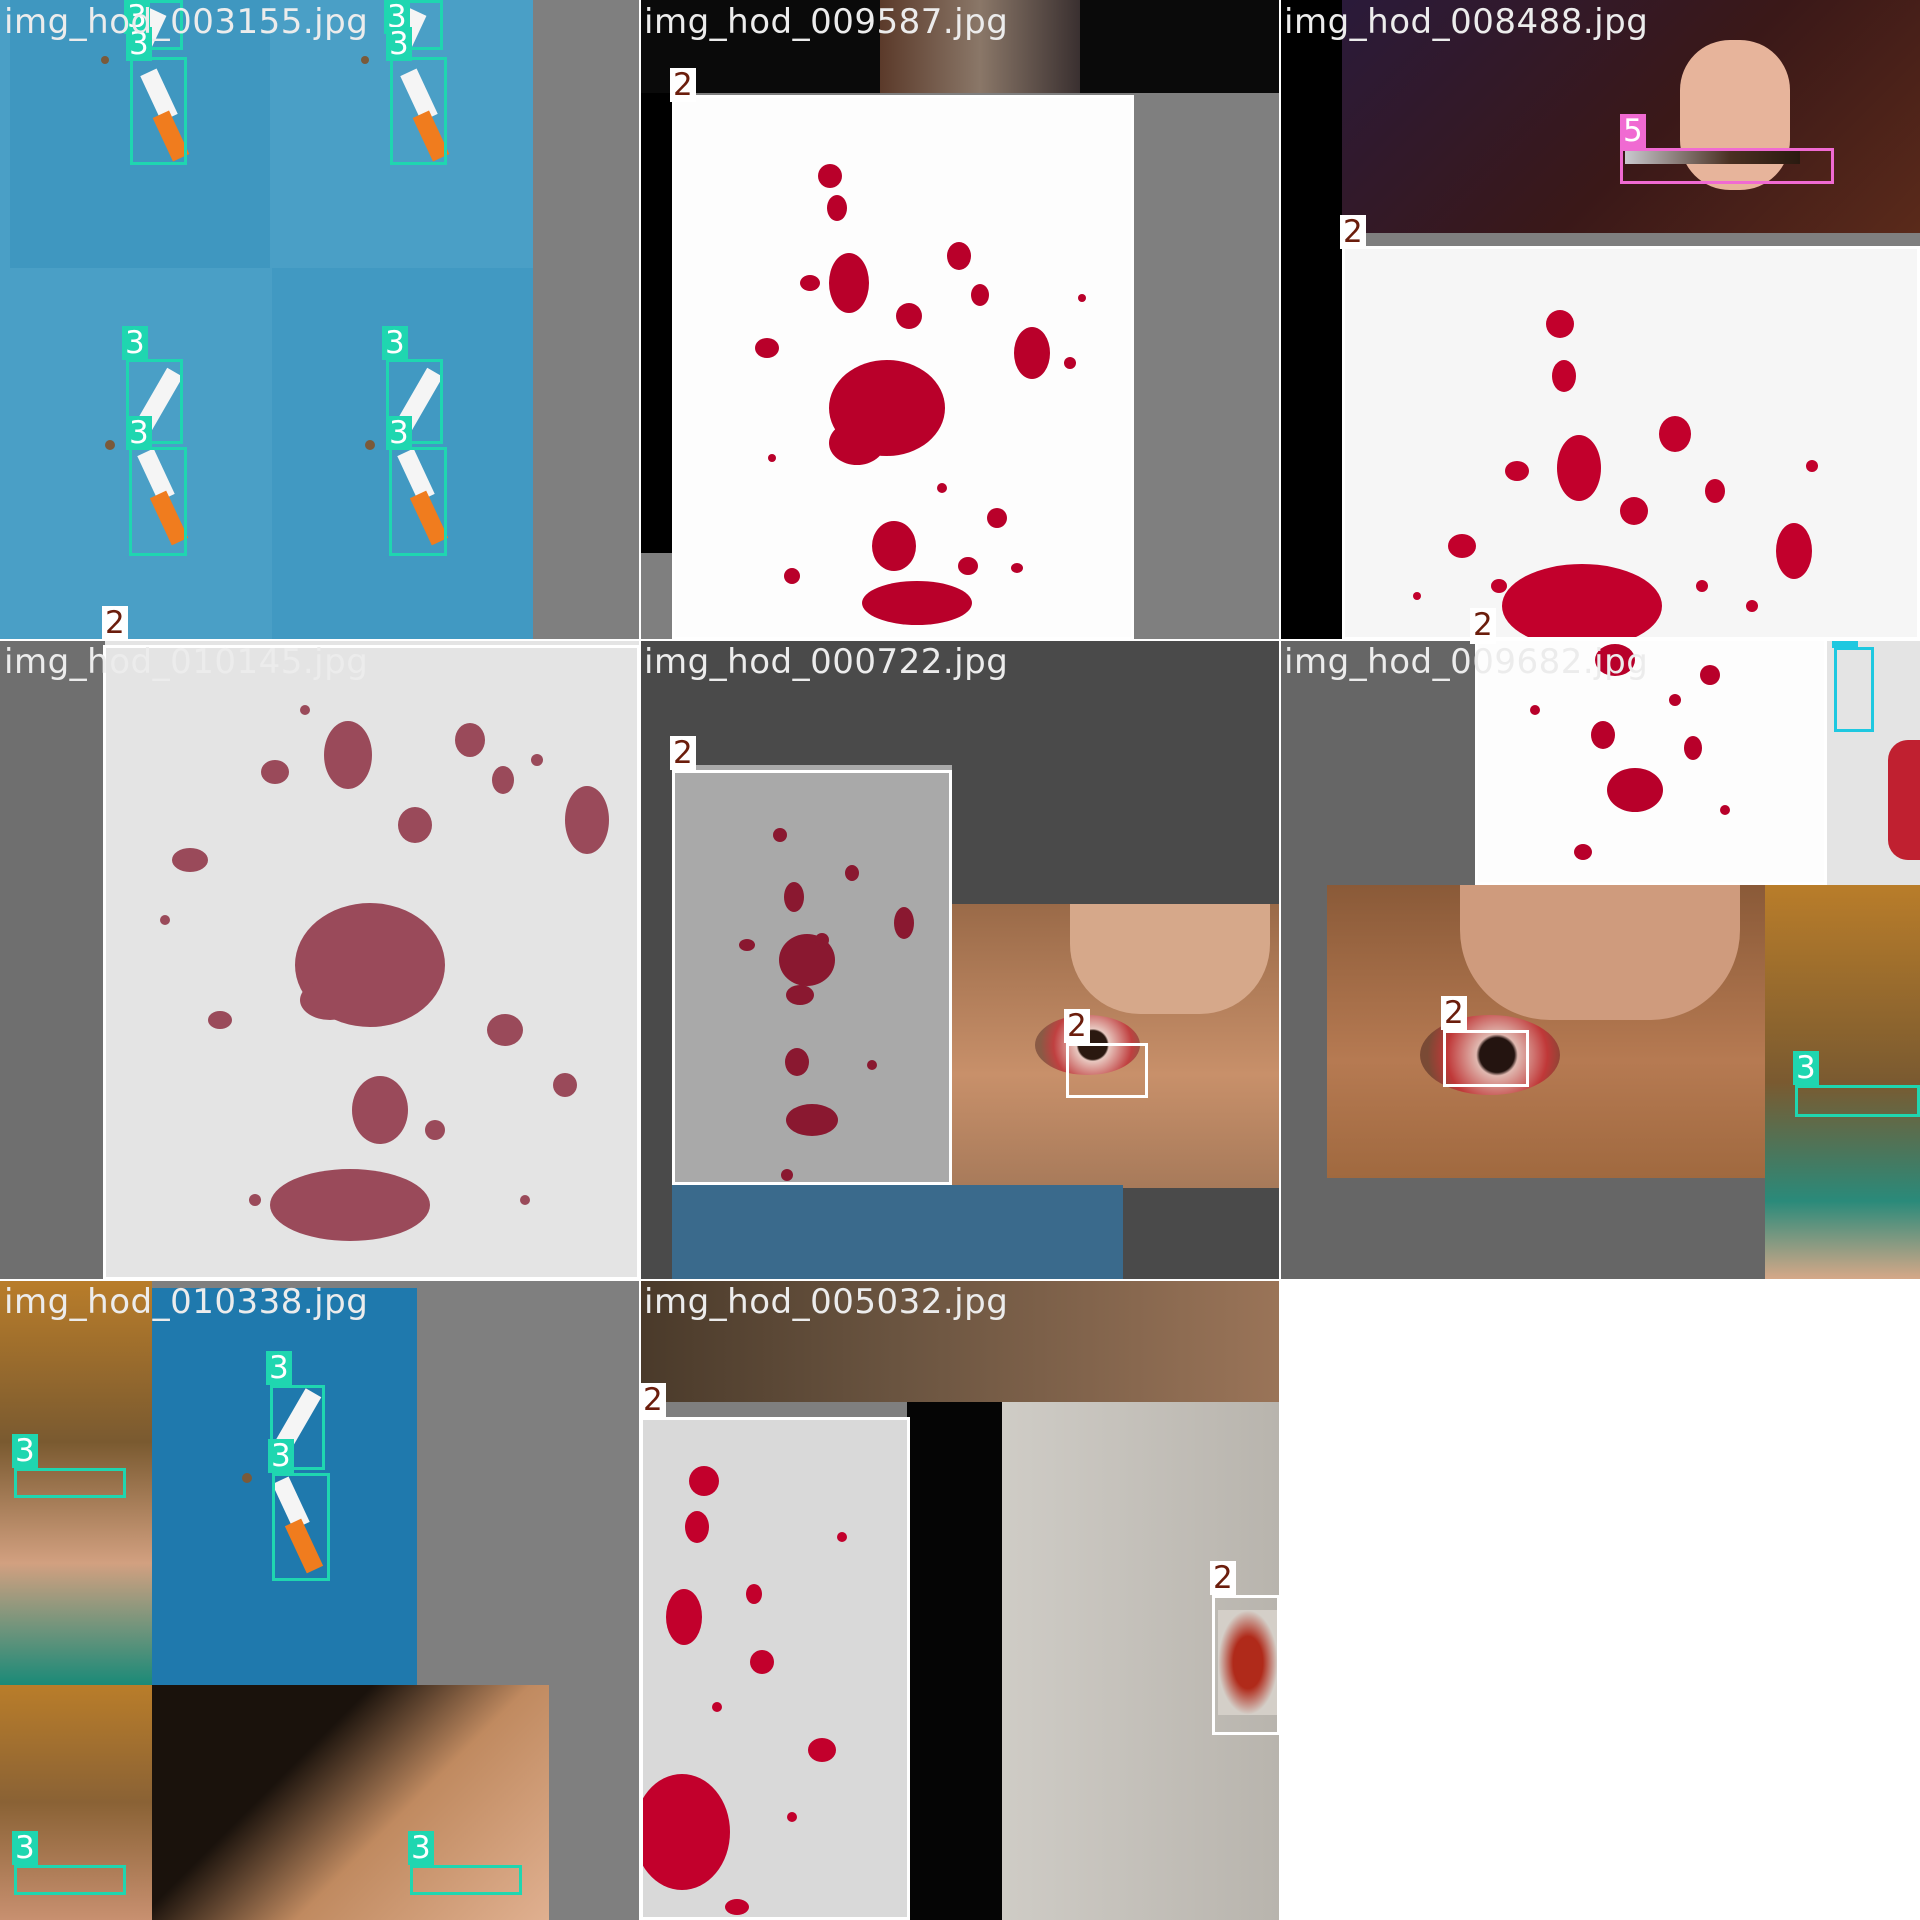 Image resolution: width=1920 pixels, height=1920 pixels. What do you see at coordinates (320, 1600) in the screenshot?
I see `tile-7: img_hod_010338.jpg 3 3 3 3 3` at bounding box center [320, 1600].